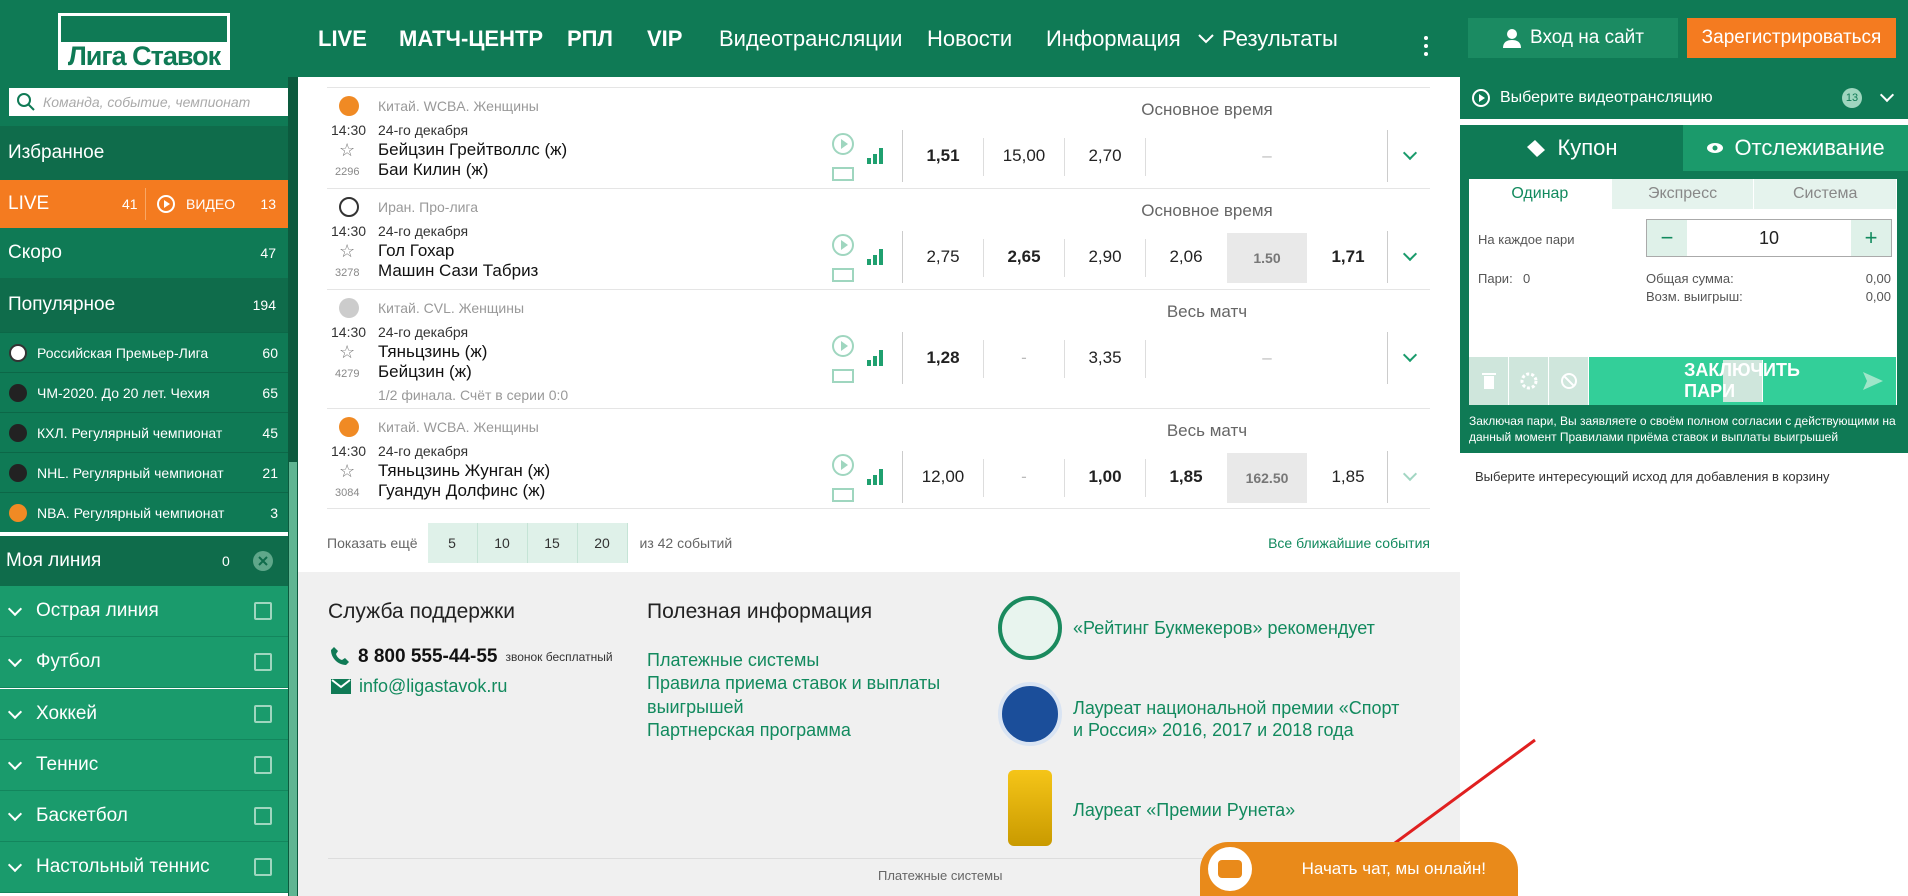  Describe the element at coordinates (144, 41) in the screenshot. I see `logo: Лига Ставок` at that location.